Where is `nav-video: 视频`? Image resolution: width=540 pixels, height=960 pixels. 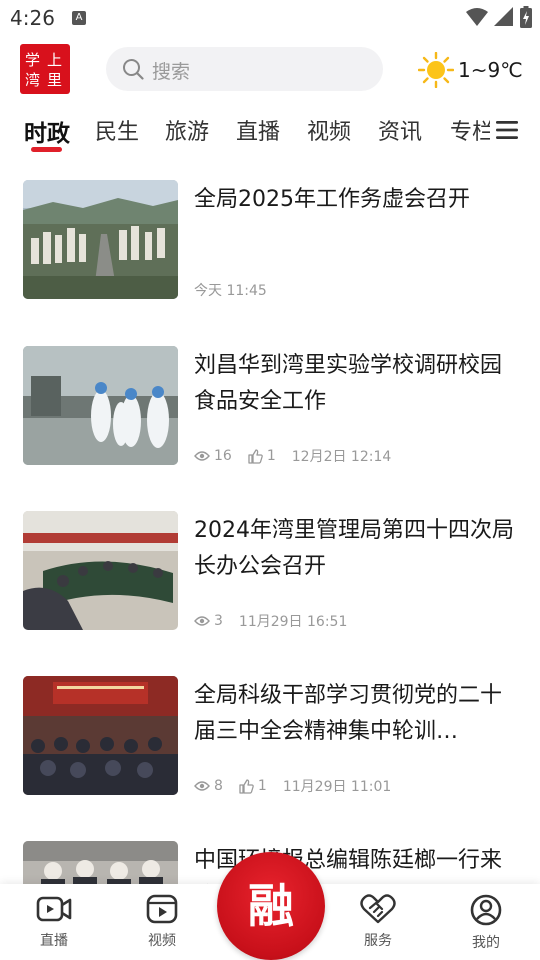
nav-video: 视频 is located at coordinates (162, 922).